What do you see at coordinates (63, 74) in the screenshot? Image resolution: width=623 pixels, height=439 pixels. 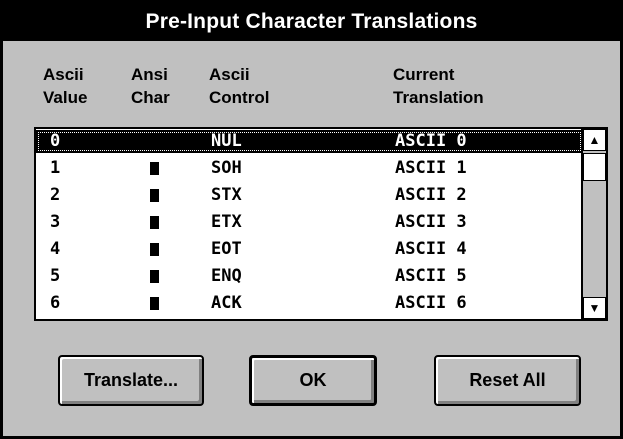 I see `header-ascii-value-line1: Ascii` at bounding box center [63, 74].